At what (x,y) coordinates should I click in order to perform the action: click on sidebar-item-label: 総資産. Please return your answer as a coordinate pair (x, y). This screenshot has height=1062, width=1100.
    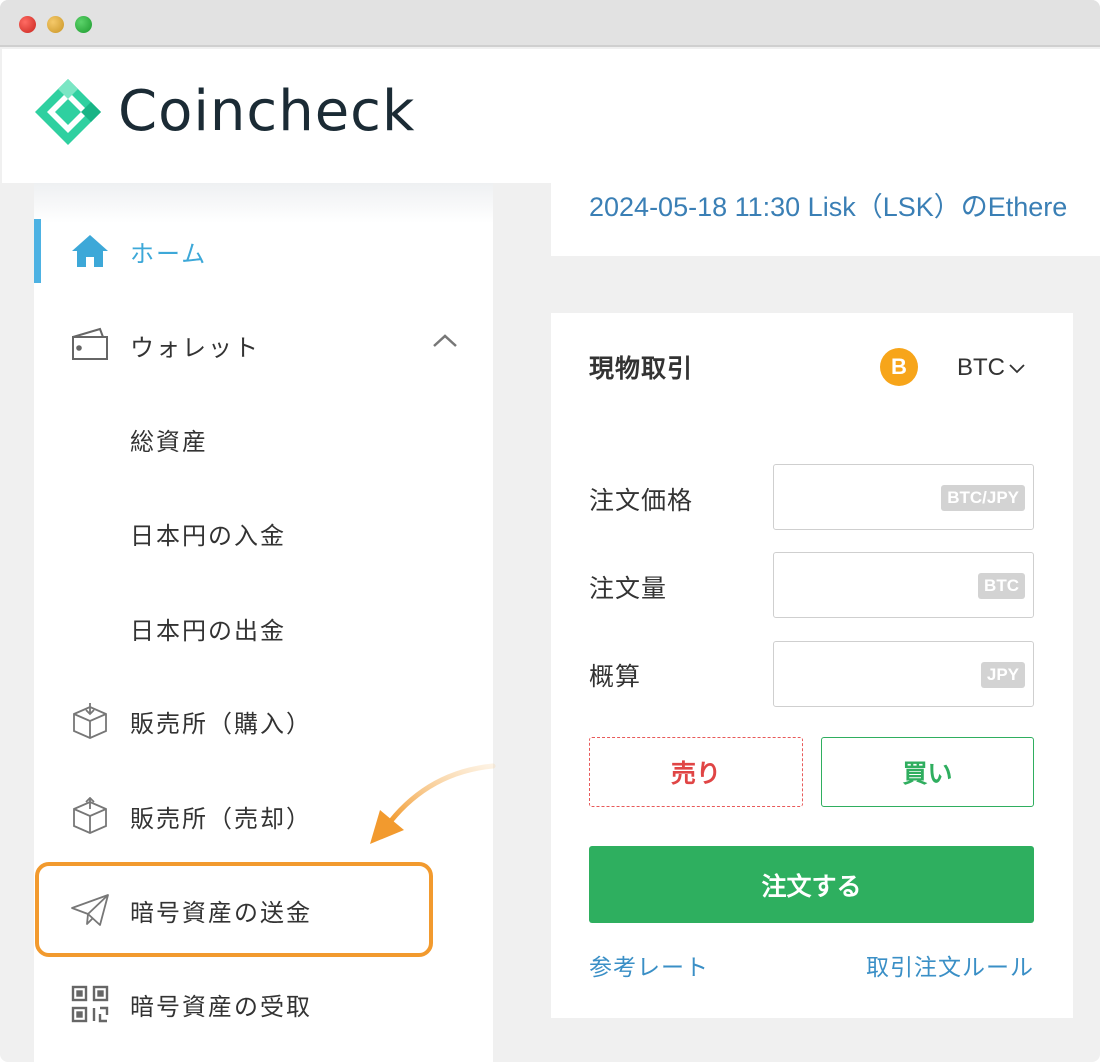
    Looking at the image, I should click on (169, 441).